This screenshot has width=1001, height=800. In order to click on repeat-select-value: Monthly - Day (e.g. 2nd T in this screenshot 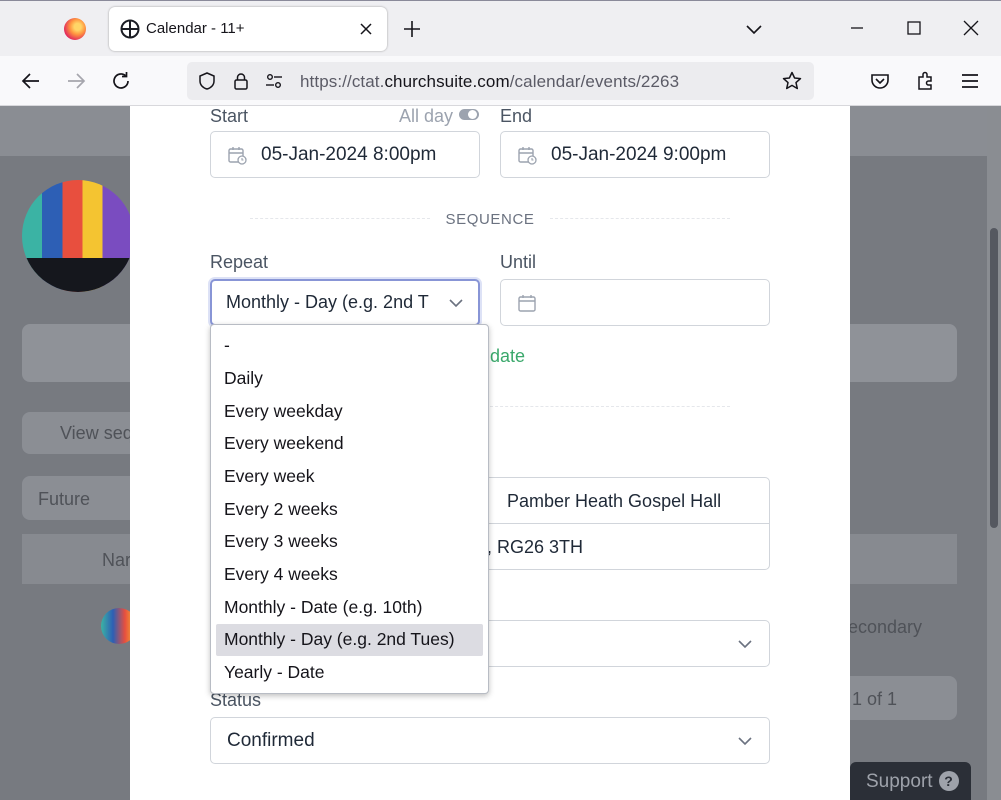, I will do `click(327, 302)`.